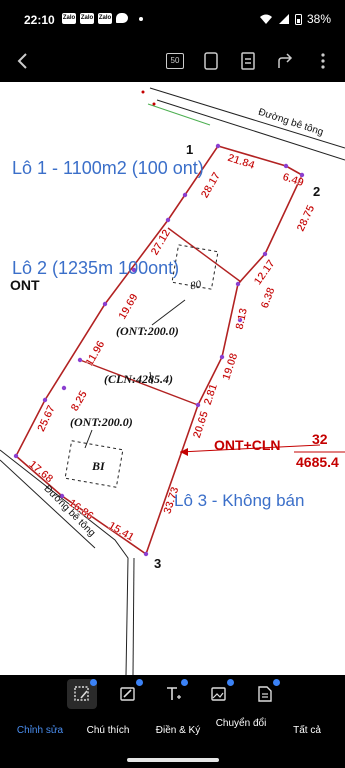 Image resolution: width=345 pixels, height=768 pixels. I want to click on all-tools-button, so click(265, 694).